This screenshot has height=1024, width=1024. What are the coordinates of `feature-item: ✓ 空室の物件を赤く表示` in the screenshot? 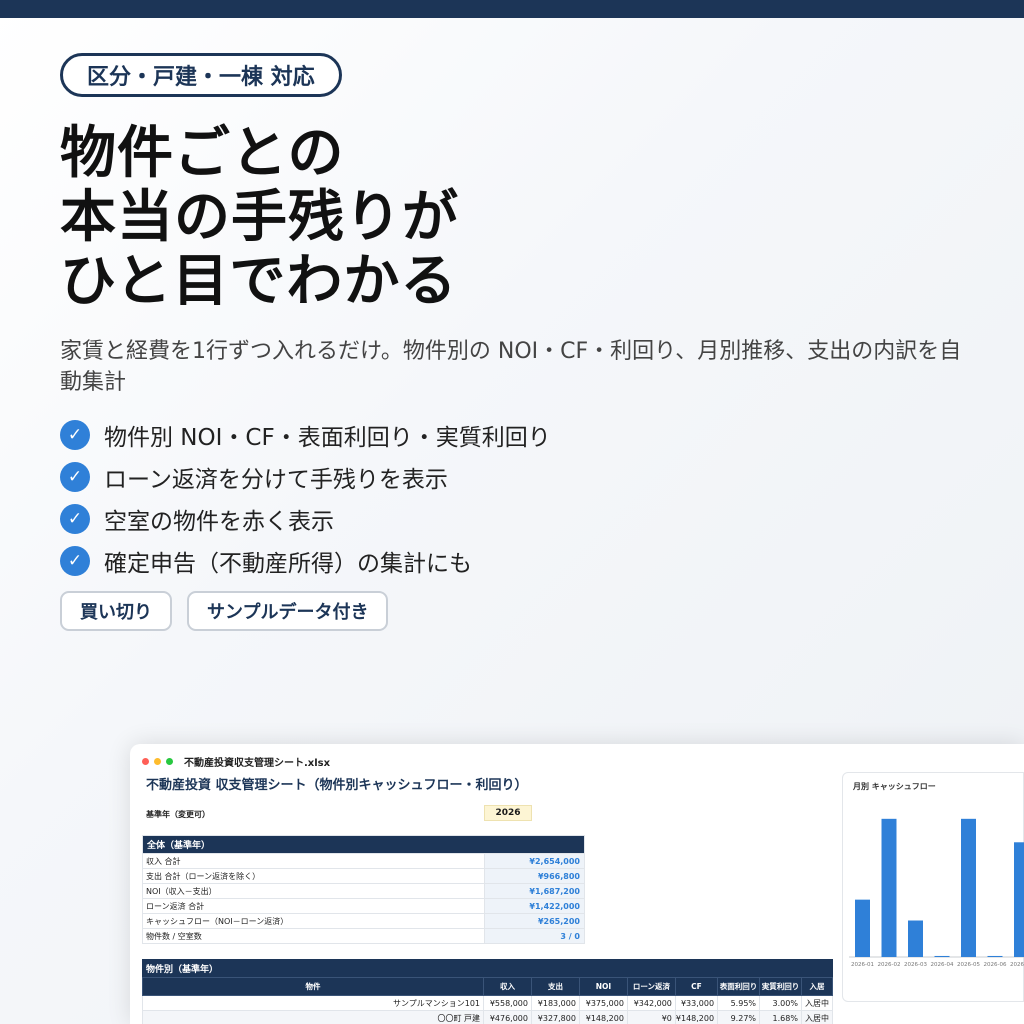 It's located at (305, 519).